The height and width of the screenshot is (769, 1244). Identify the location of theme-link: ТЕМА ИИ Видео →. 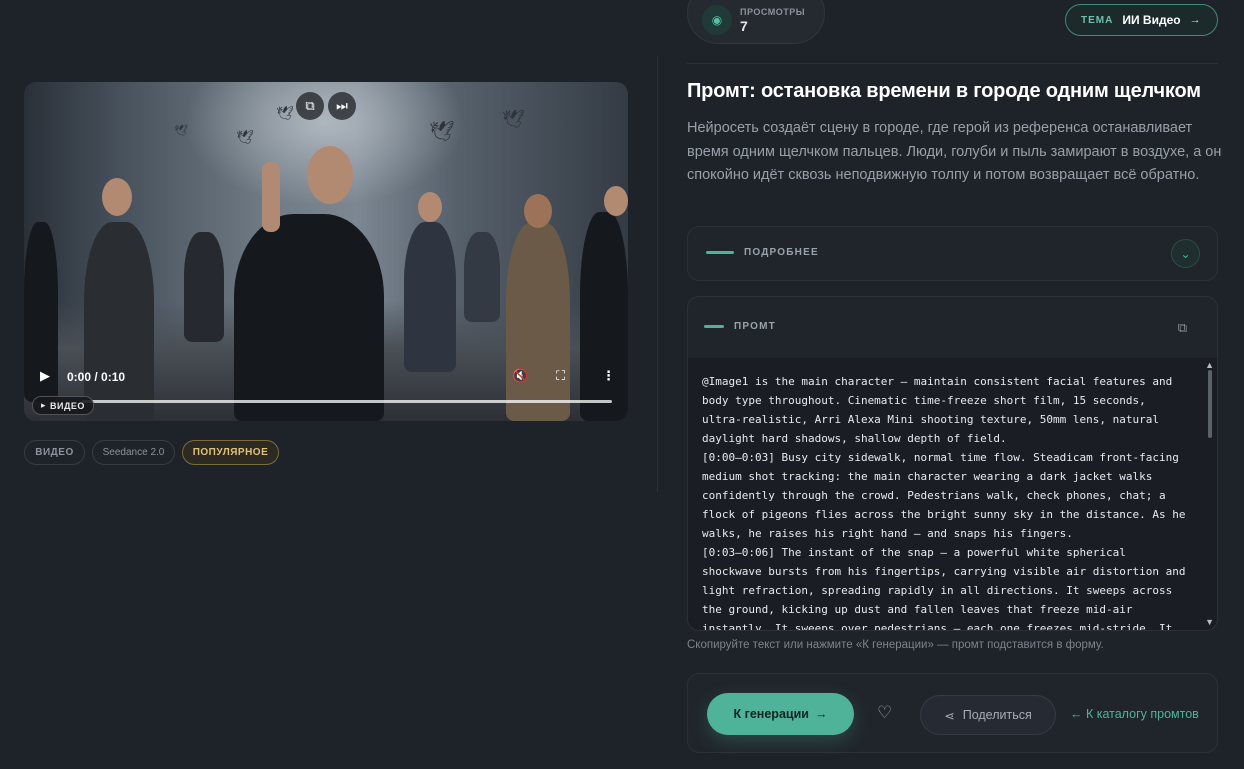
(1141, 20).